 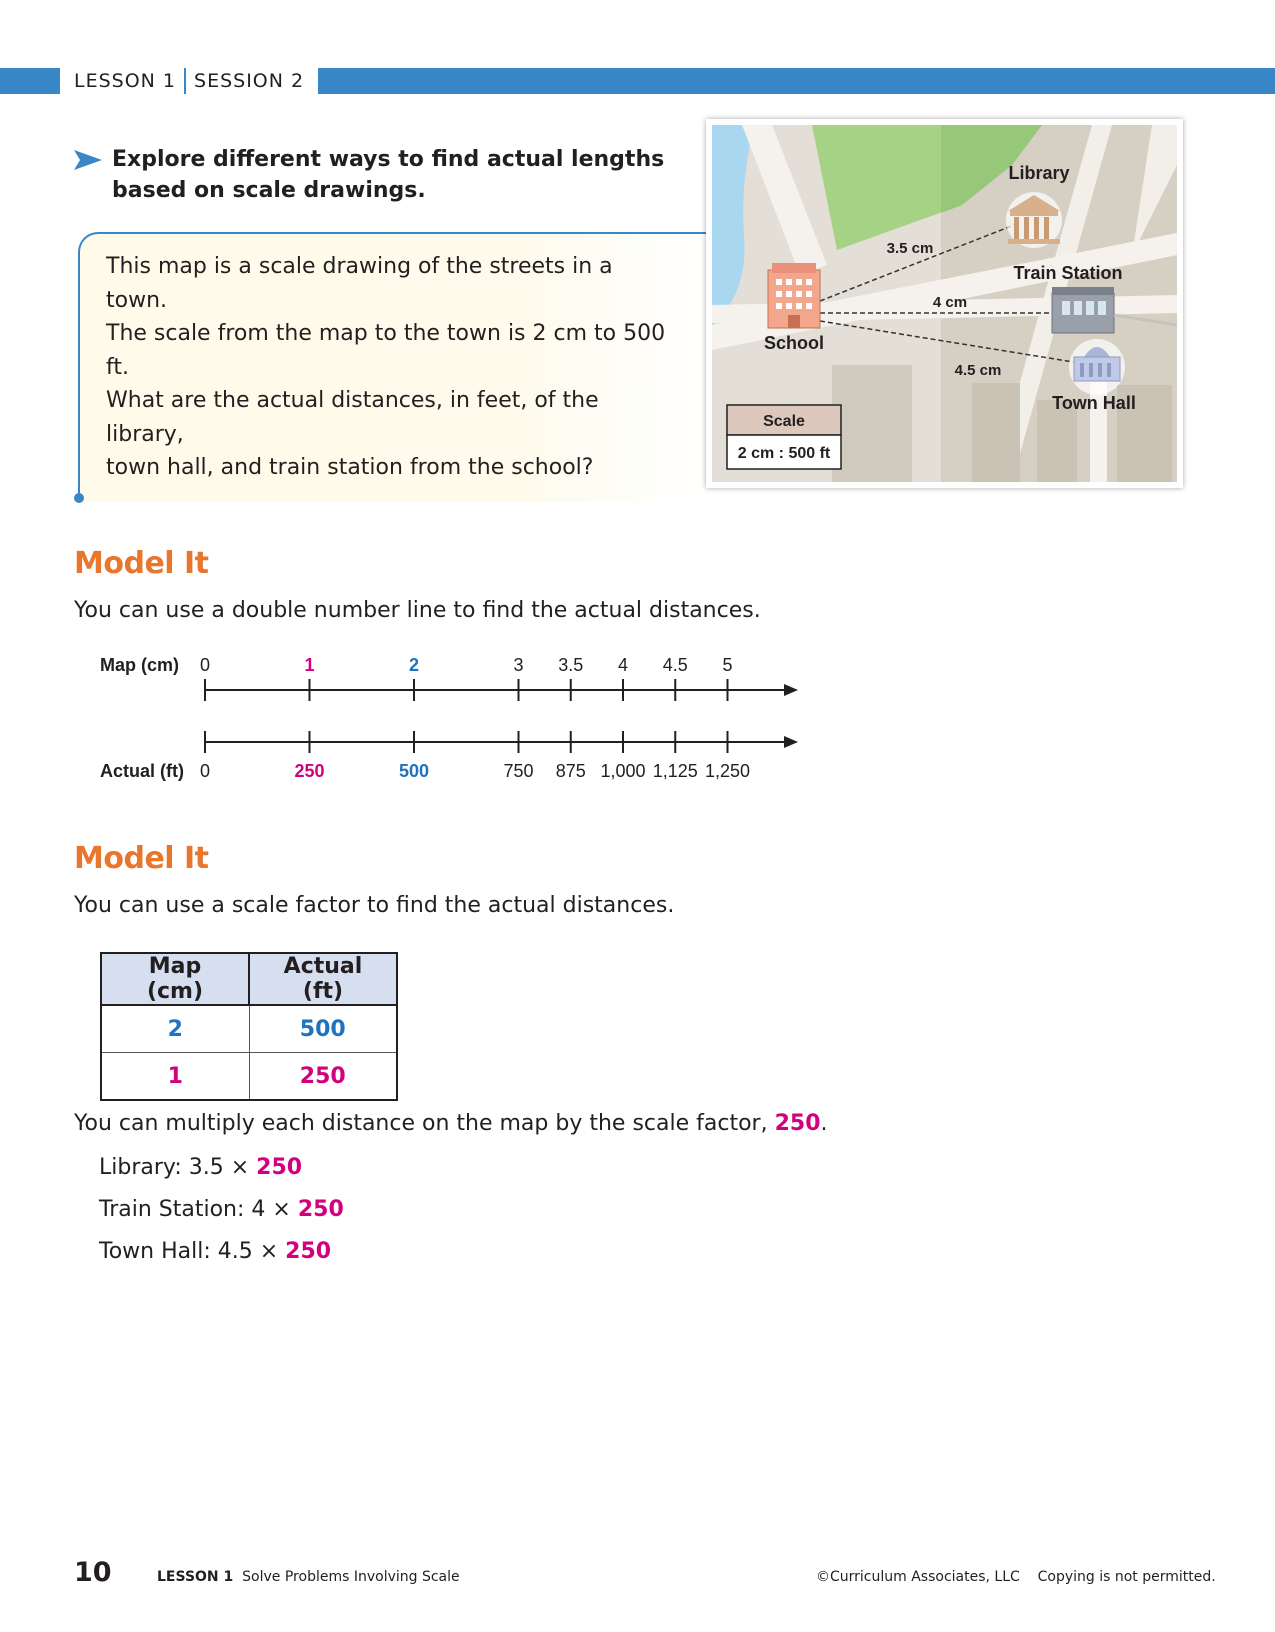 I want to click on map-tick-label: 4.5, so click(x=675, y=665).